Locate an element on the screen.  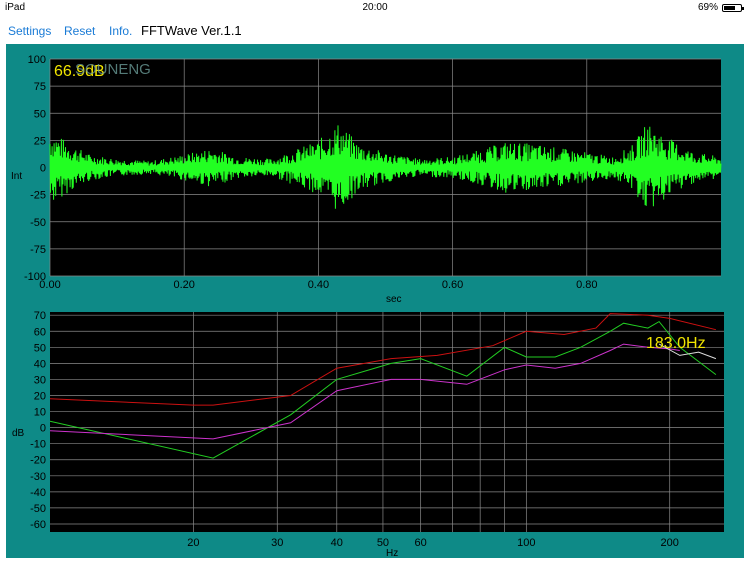
app-title: FFTWave Ver.1.1 is located at coordinates (191, 30).